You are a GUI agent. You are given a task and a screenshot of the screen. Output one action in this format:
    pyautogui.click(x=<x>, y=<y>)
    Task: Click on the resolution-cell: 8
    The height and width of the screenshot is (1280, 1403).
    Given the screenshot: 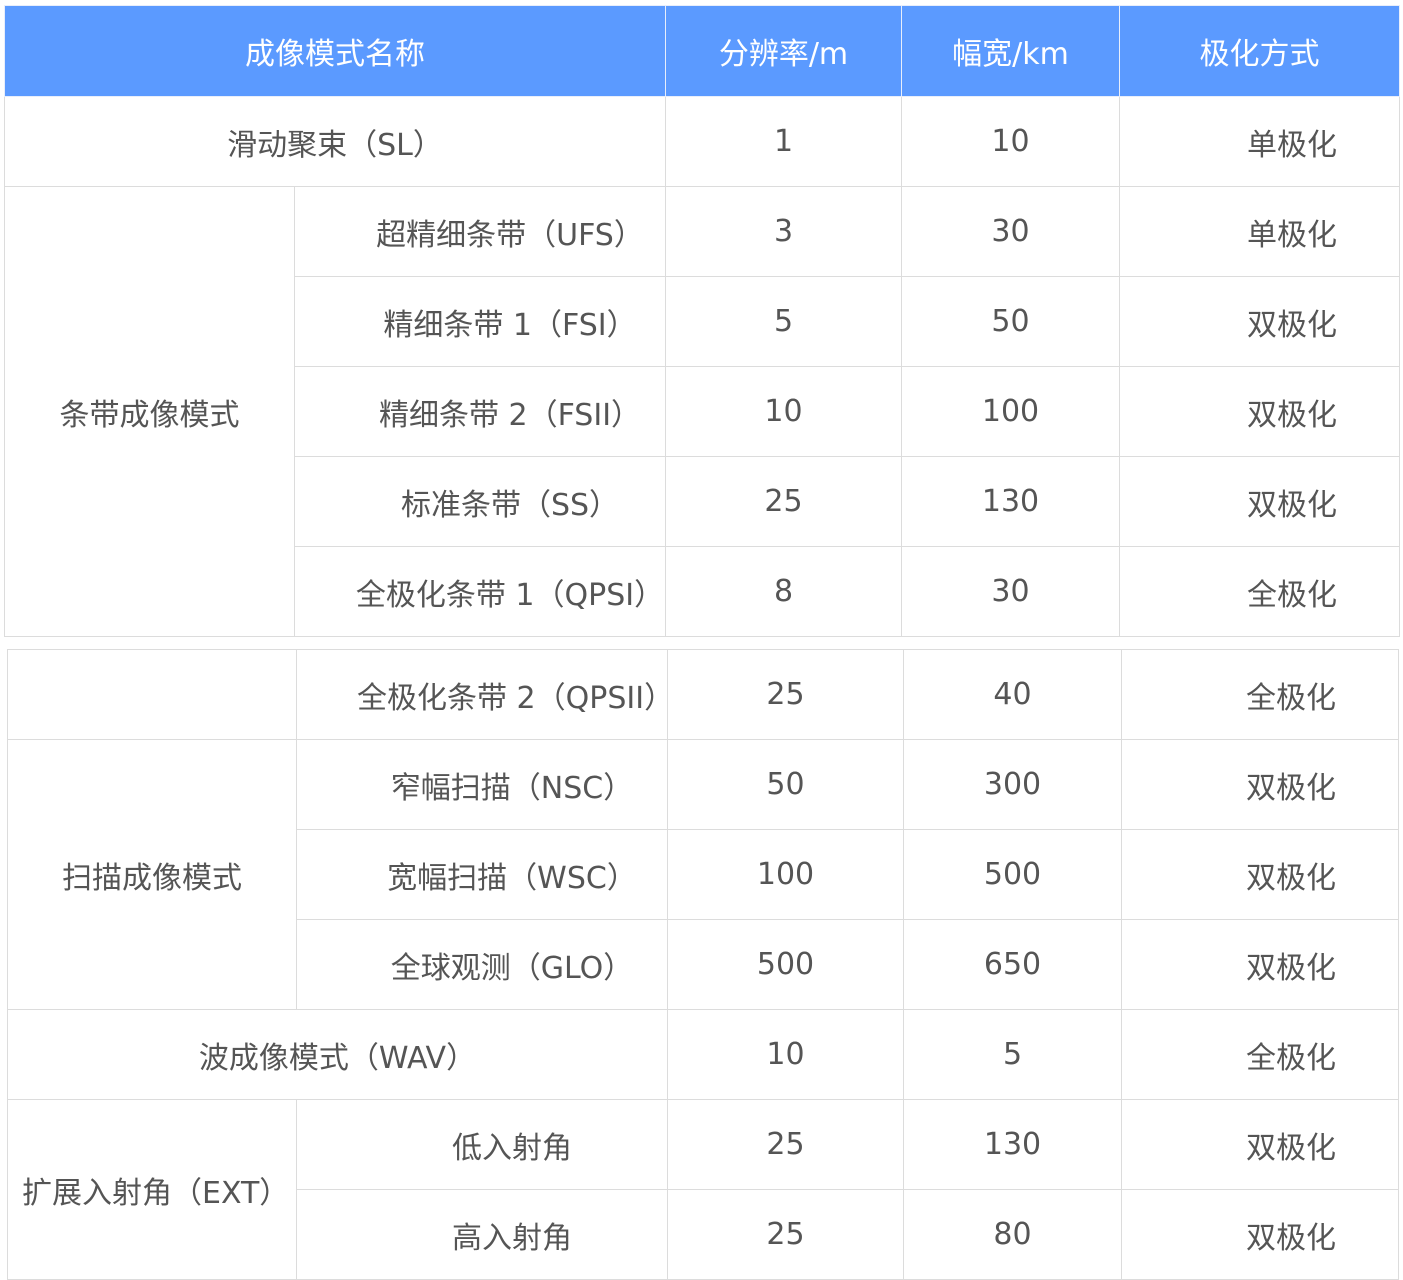 What is the action you would take?
    pyautogui.click(x=783, y=591)
    